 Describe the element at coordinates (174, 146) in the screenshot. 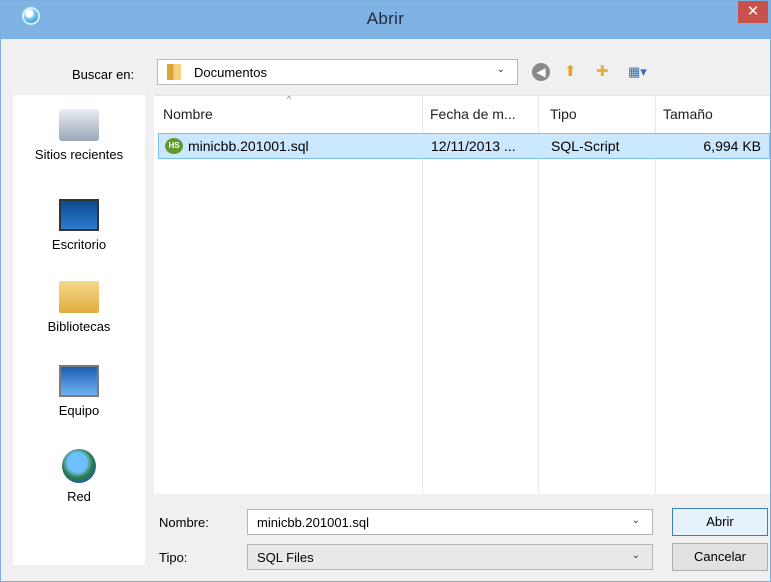

I see `sql-file-icon: HS` at that location.